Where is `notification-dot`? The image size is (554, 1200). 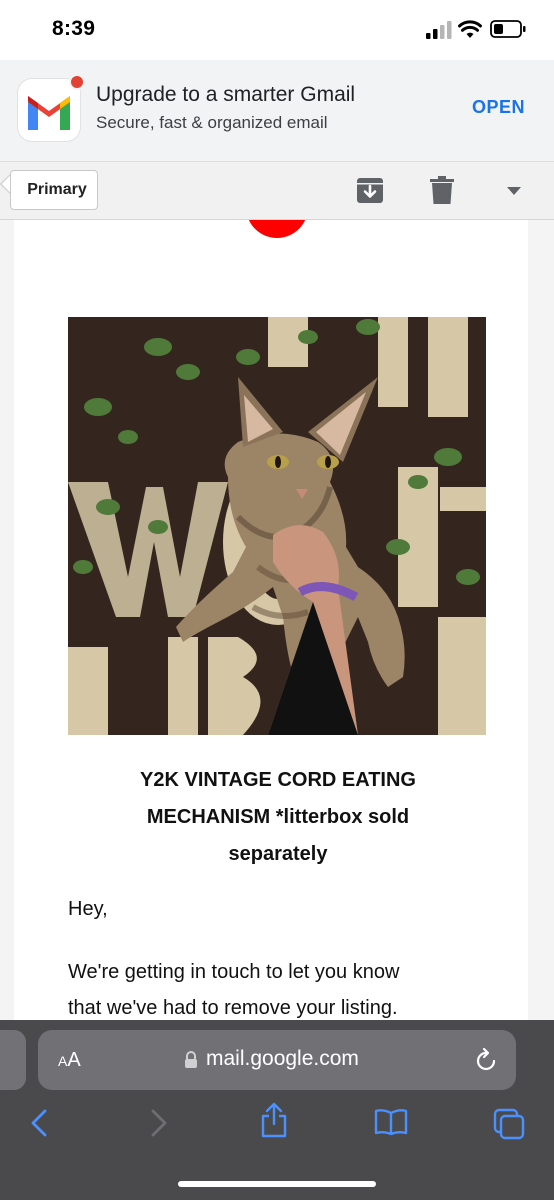 notification-dot is located at coordinates (77, 82).